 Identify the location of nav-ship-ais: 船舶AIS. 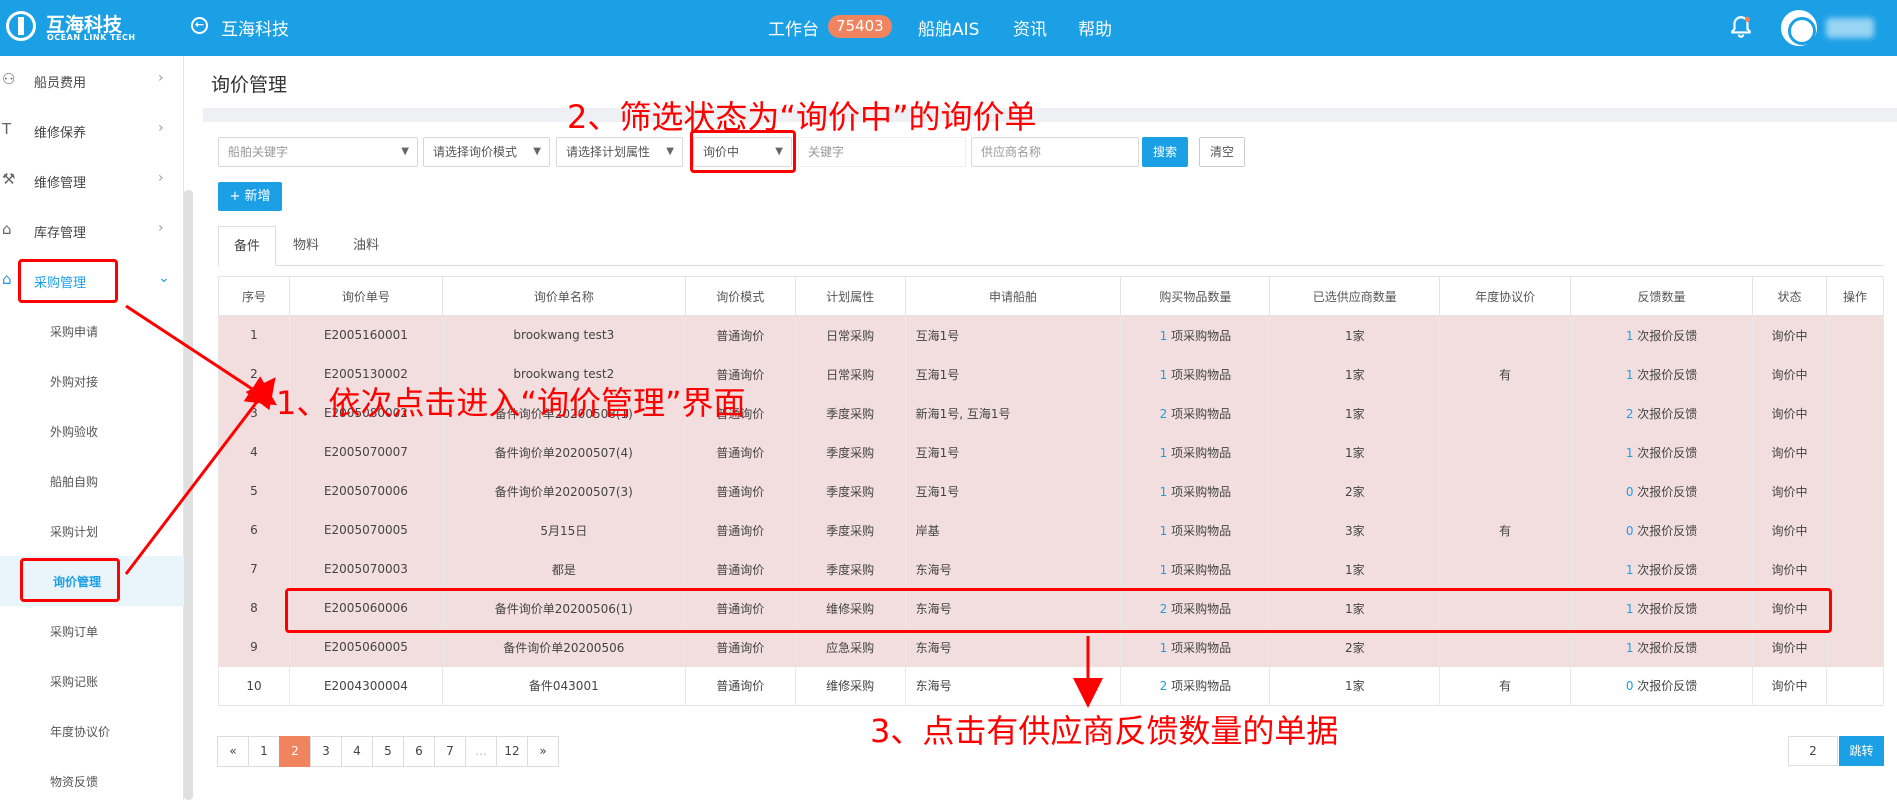
(948, 27).